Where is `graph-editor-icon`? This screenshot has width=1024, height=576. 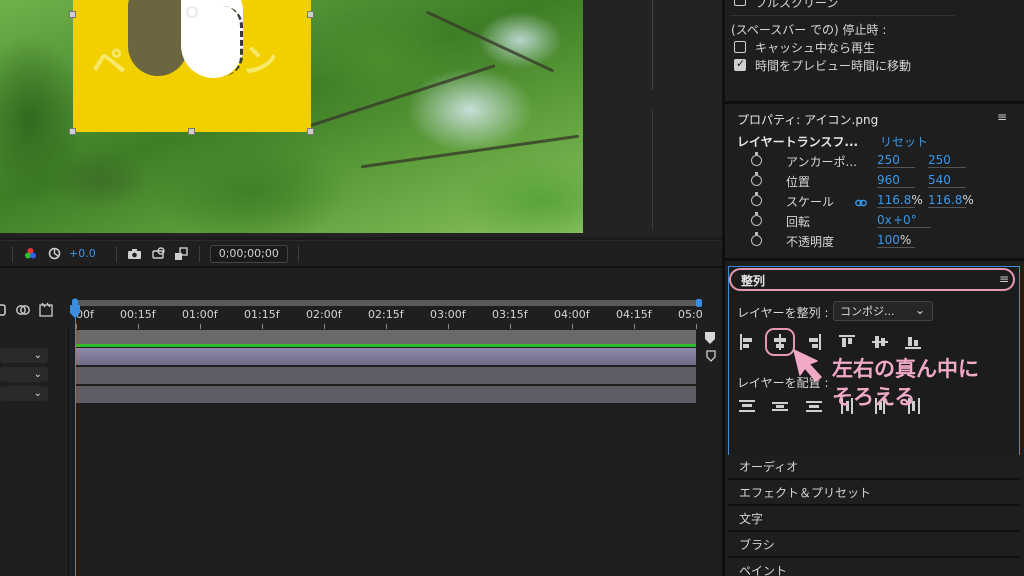 graph-editor-icon is located at coordinates (46, 309).